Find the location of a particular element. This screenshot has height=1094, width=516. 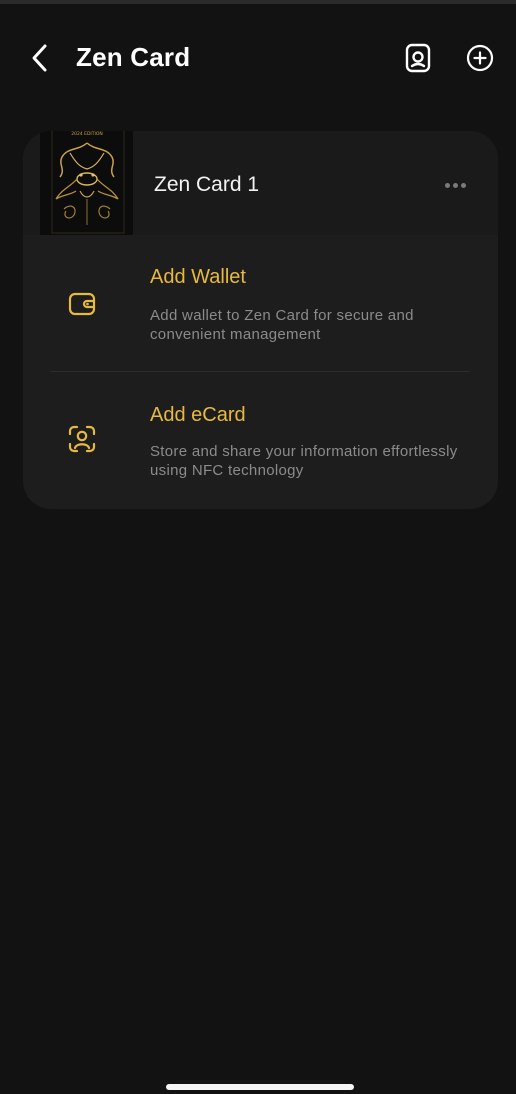

card-name: Zen Card 1 is located at coordinates (207, 184).